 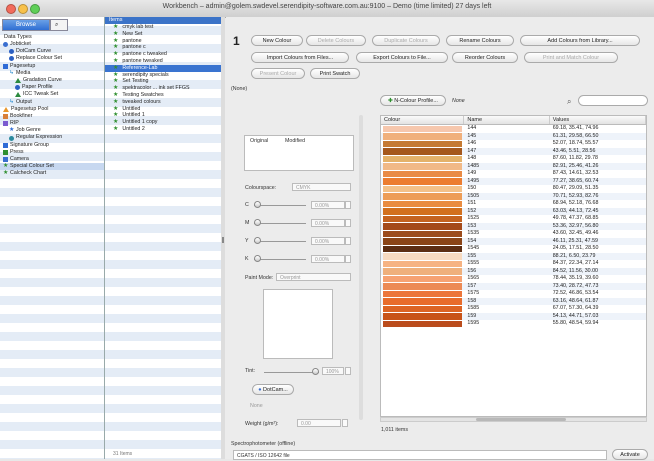 What do you see at coordinates (52, 167) in the screenshot?
I see `tree-item: ★ Special Colour Set` at bounding box center [52, 167].